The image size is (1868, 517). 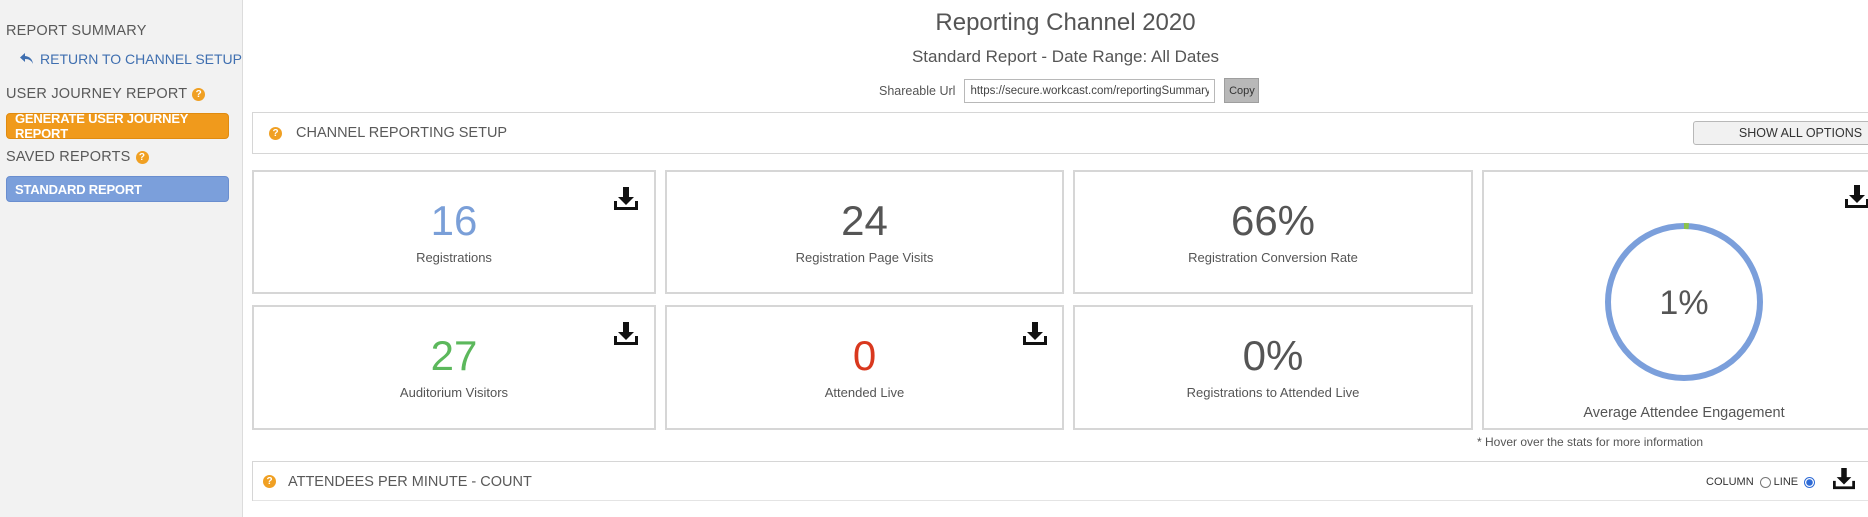 What do you see at coordinates (1780, 133) in the screenshot?
I see `show-all-options-button: SHOW ALL OPTIONS` at bounding box center [1780, 133].